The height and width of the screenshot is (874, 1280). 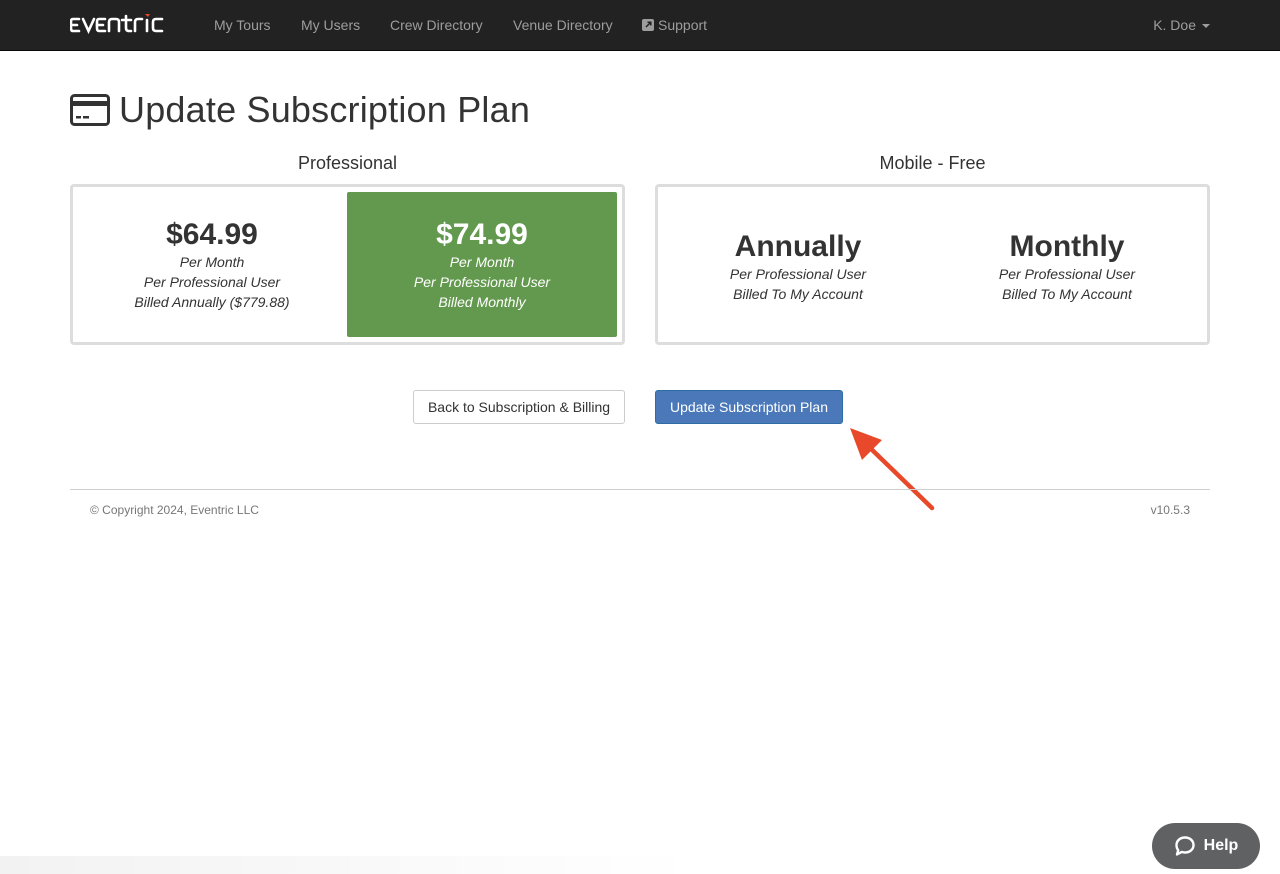 I want to click on footer-divider, so click(x=640, y=489).